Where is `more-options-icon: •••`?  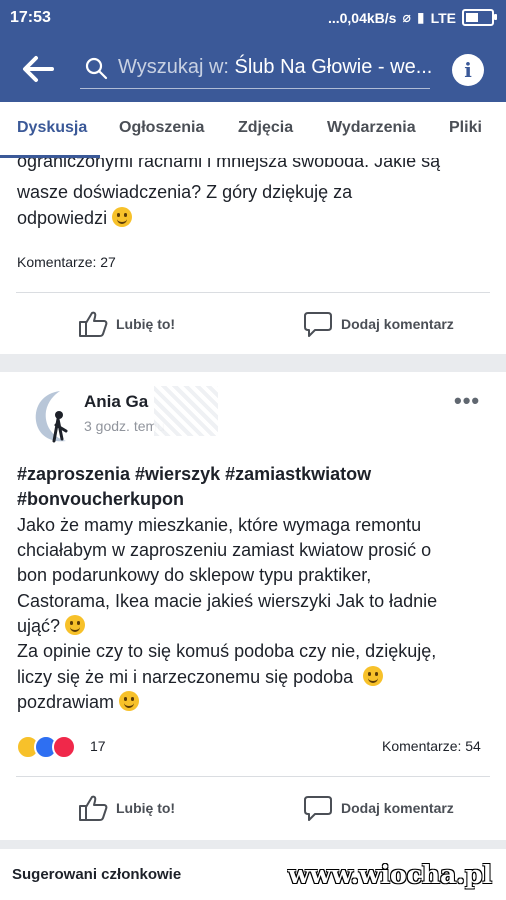 more-options-icon: ••• is located at coordinates (467, 401).